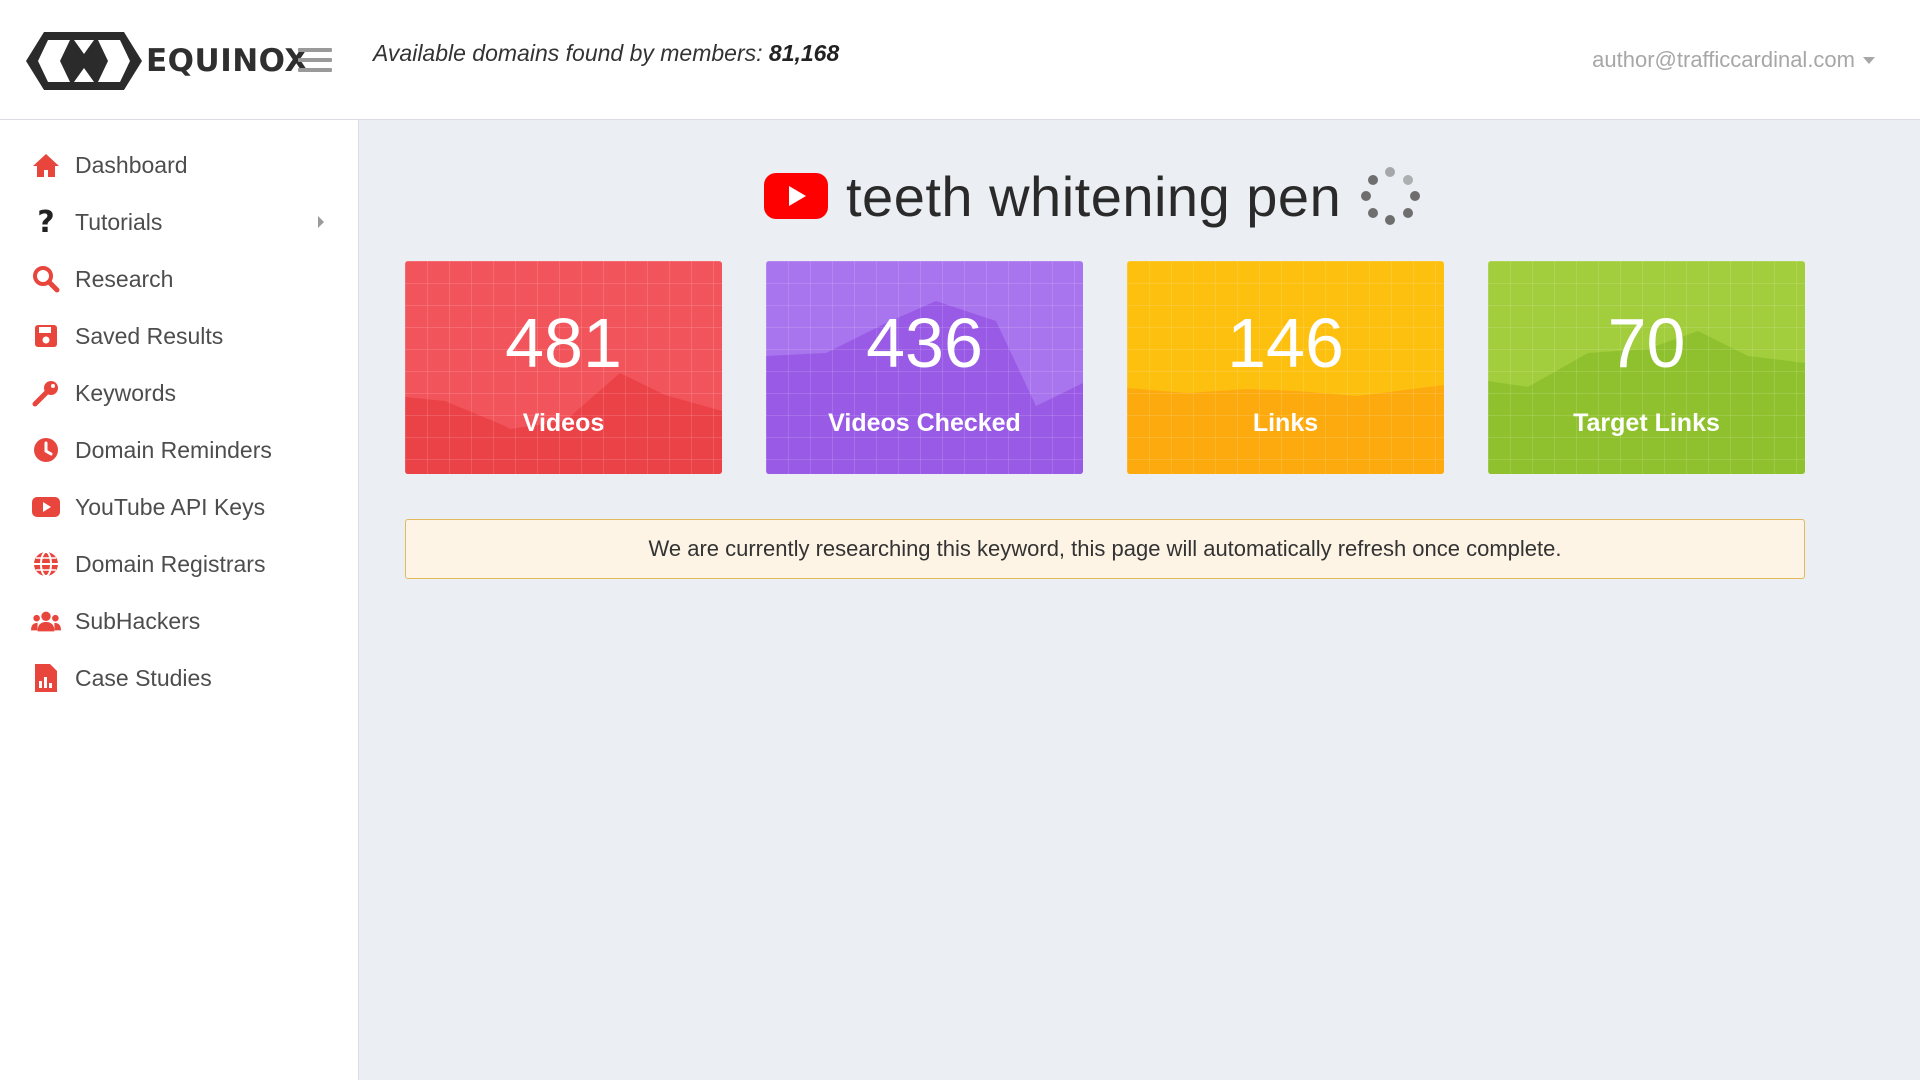 The height and width of the screenshot is (1080, 1920). I want to click on report-icon, so click(46, 678).